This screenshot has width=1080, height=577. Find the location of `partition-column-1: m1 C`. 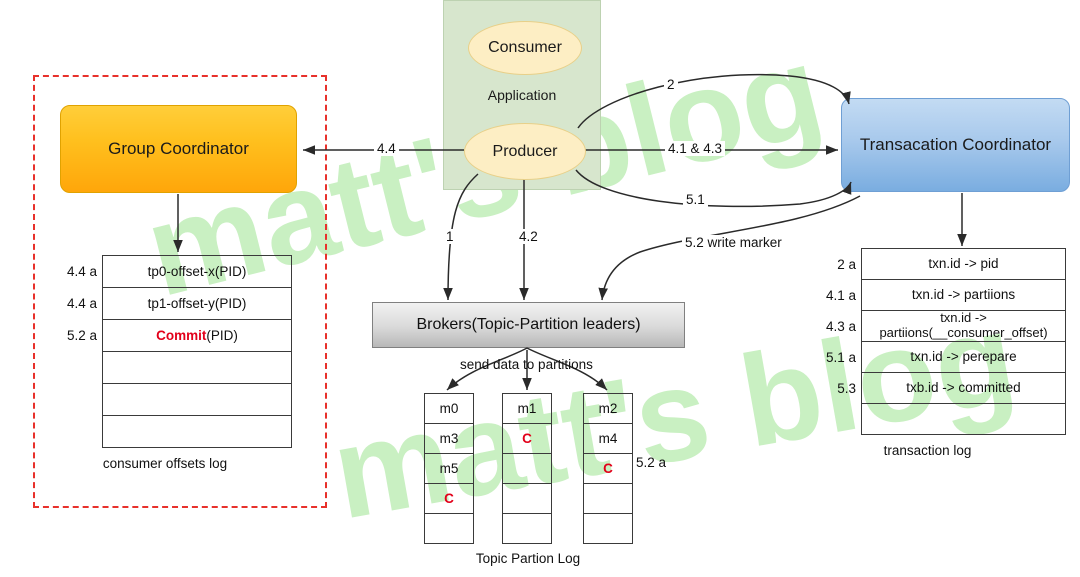

partition-column-1: m1 C is located at coordinates (527, 468).